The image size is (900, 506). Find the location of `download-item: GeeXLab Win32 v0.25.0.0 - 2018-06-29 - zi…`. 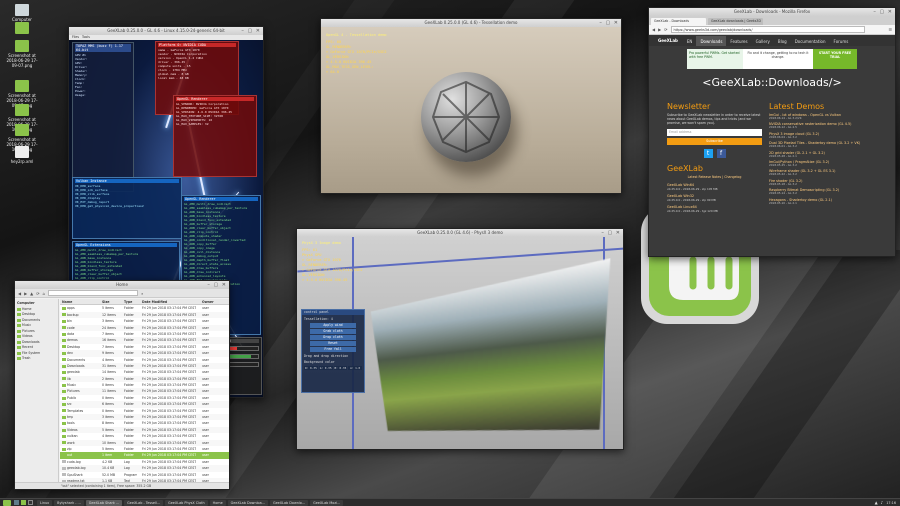

download-item: GeeXLab Win32 v0.25.0.0 - 2018-06-29 - zi… is located at coordinates (714, 198).